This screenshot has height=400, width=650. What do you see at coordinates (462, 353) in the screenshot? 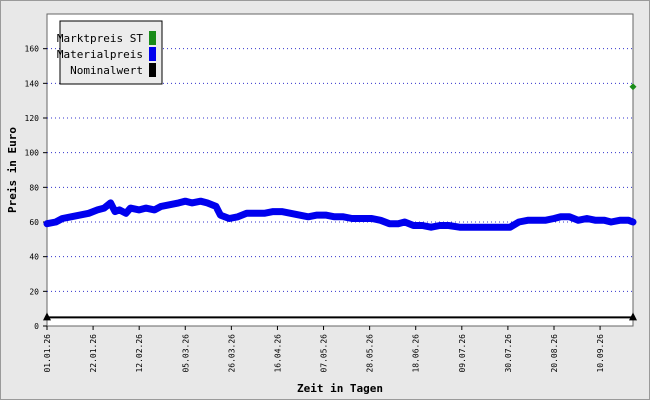
I see `x-tick-label: 09.07.26` at bounding box center [462, 353].